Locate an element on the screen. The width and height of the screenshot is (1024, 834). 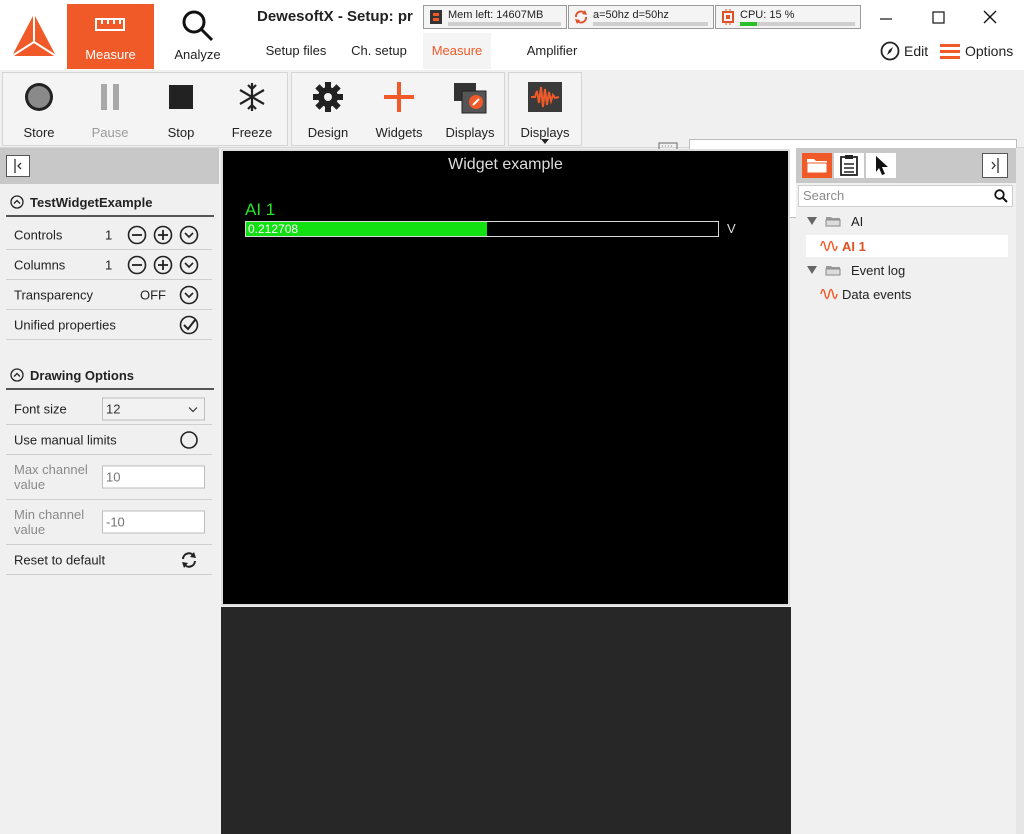
caret-down-icon is located at coordinates (545, 141).